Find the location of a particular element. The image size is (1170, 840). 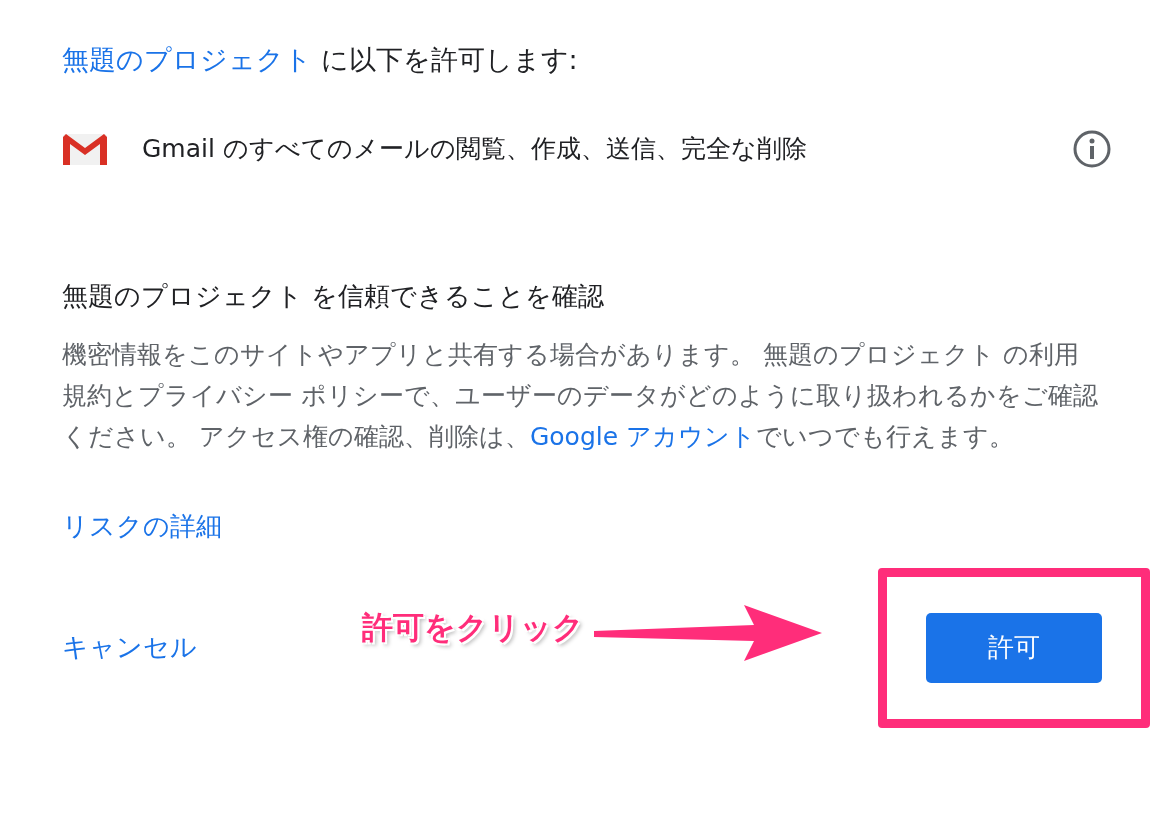

google-account-link: Google アカウント is located at coordinates (643, 436).